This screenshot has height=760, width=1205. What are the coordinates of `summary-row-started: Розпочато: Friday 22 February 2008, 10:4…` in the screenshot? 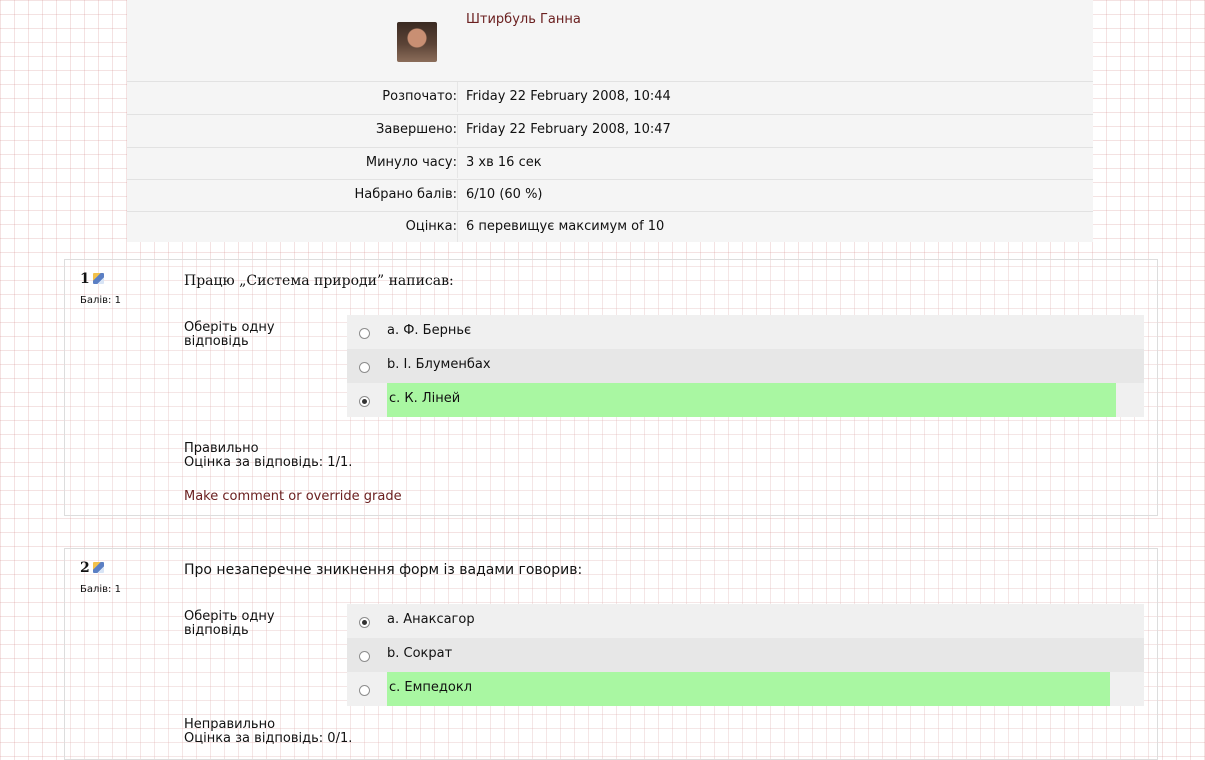 It's located at (610, 96).